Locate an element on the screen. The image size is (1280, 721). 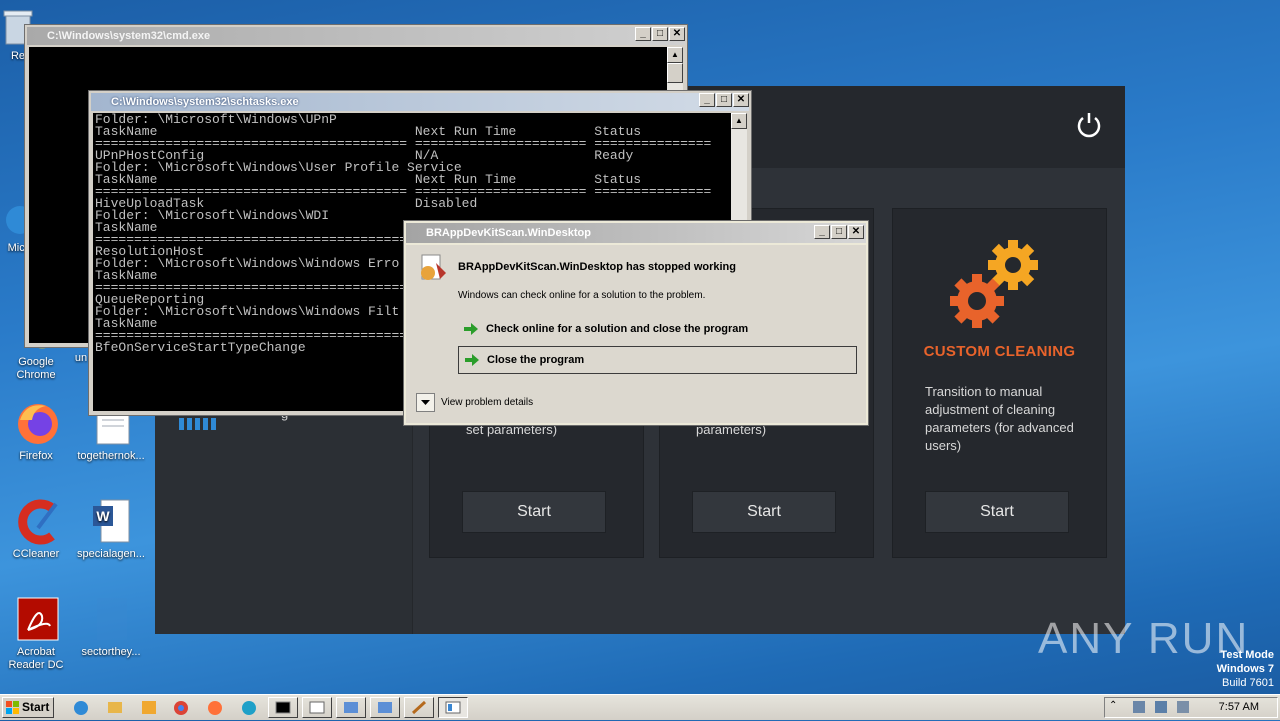
dialog-title: BRAppDevKitScan.WinDesktop is located at coordinates (636, 233).